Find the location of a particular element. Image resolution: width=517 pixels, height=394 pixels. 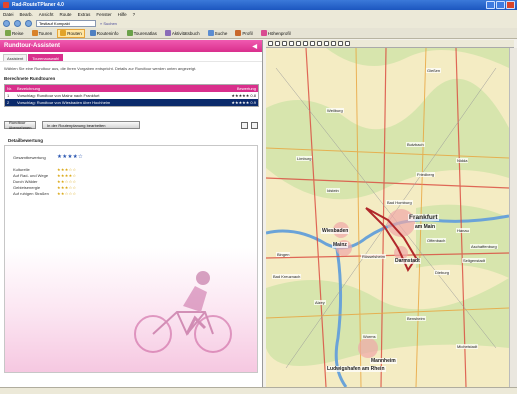

map-label: Rüsselsheim is located at coordinates (373, 256).